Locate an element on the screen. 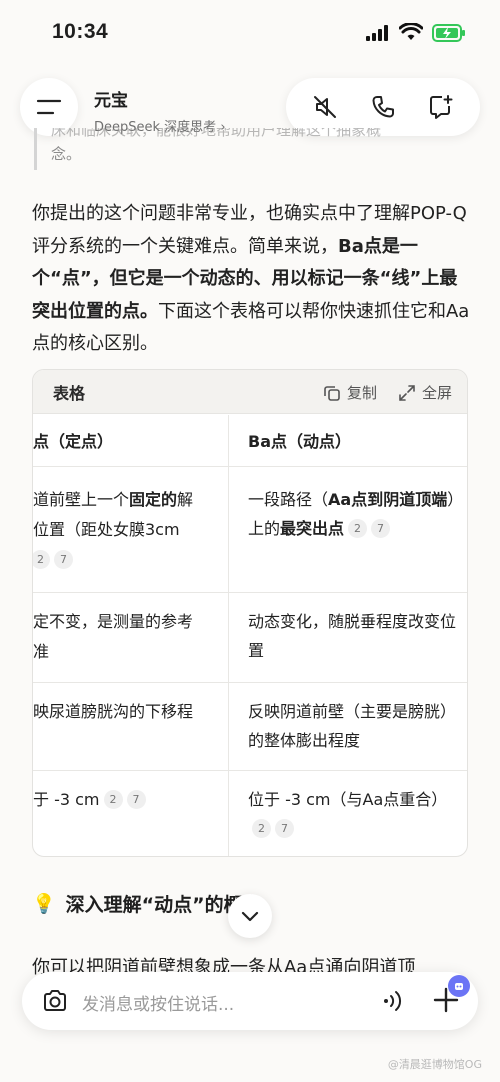  status-time: 10:34 is located at coordinates (80, 31).